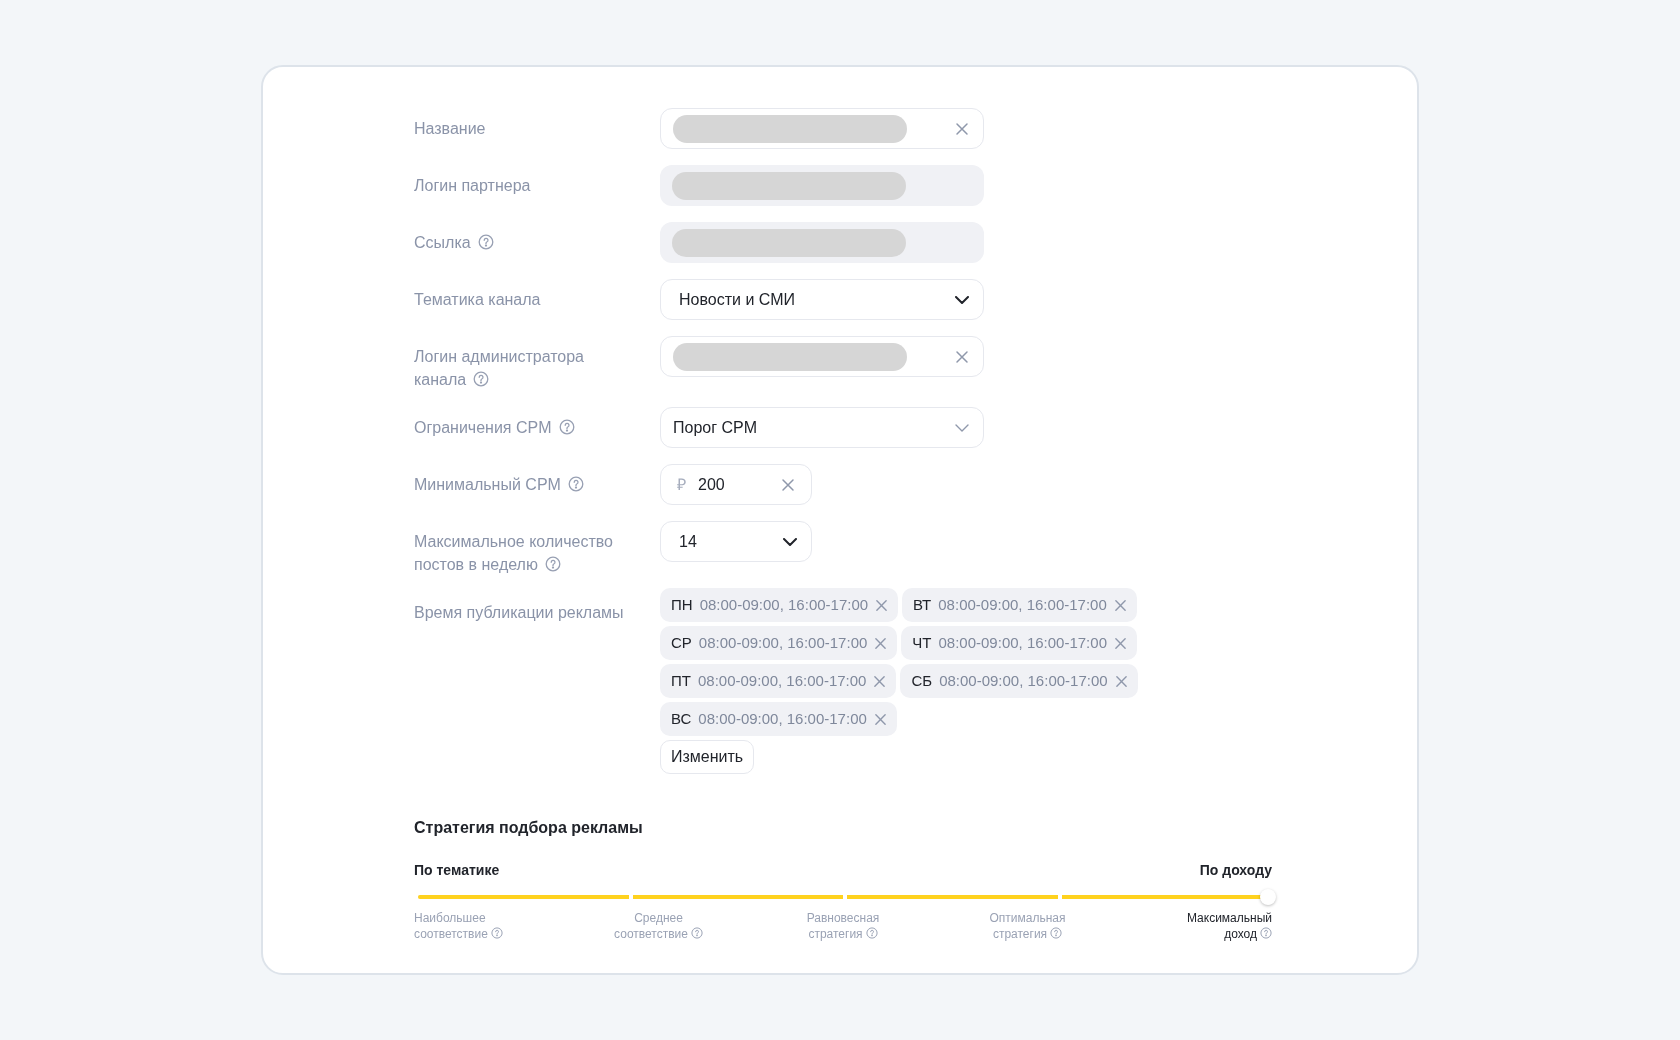 This screenshot has height=1040, width=1680. What do you see at coordinates (514, 553) in the screenshot?
I see `field-label: Максимальное количество постов в неделю` at bounding box center [514, 553].